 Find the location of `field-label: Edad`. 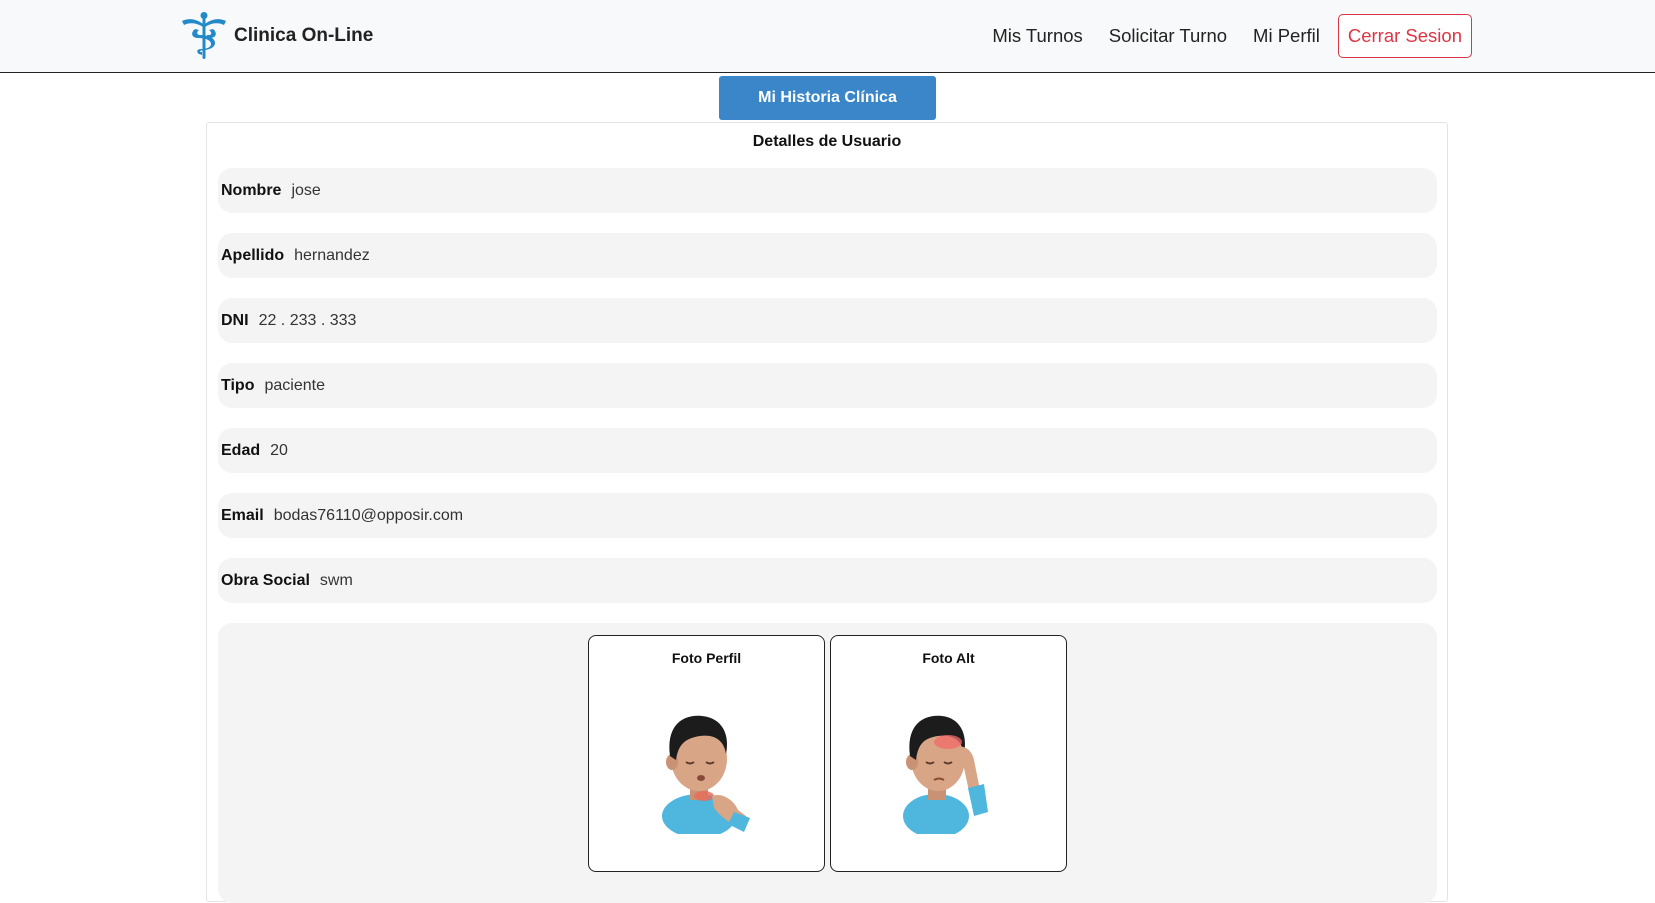

field-label: Edad is located at coordinates (241, 450).